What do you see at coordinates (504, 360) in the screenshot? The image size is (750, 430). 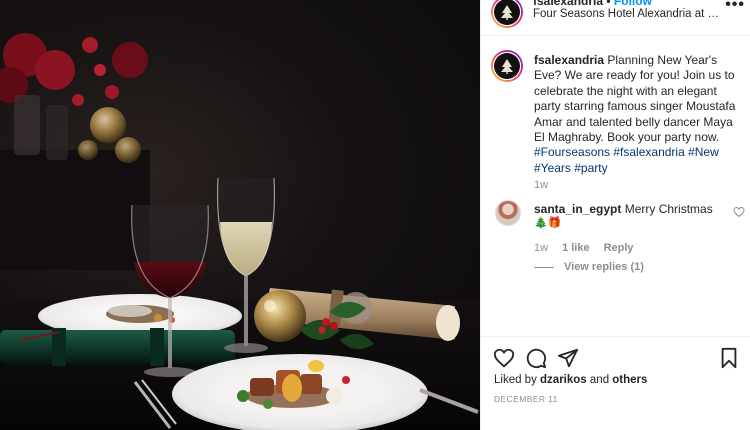 I see `heart-icon` at bounding box center [504, 360].